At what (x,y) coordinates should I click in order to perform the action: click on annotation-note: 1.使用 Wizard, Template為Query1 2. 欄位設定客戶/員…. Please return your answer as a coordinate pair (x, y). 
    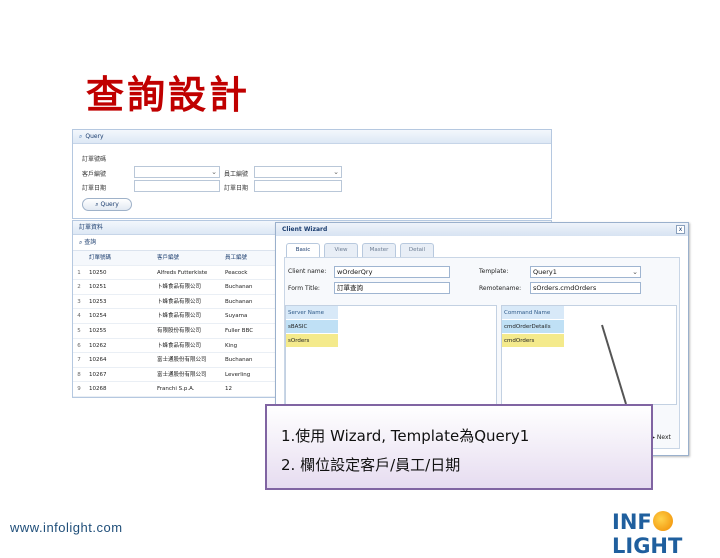
    Looking at the image, I should click on (459, 447).